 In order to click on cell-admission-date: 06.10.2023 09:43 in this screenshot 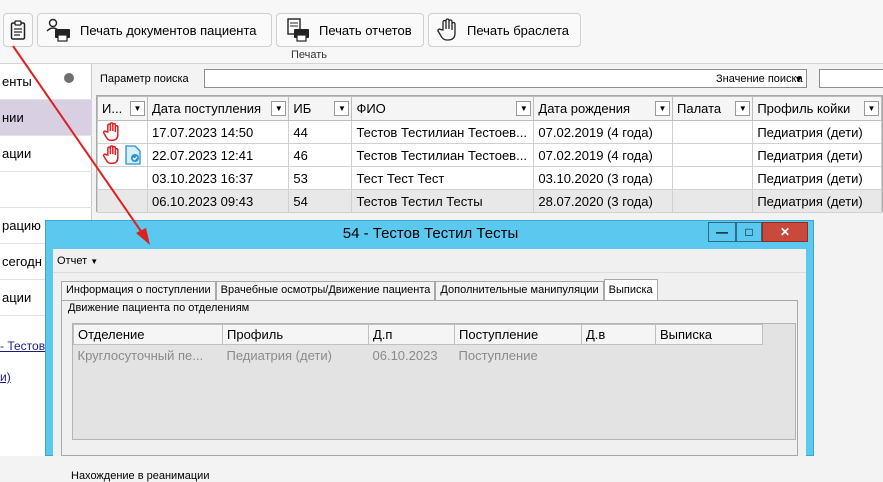, I will do `click(218, 201)`.